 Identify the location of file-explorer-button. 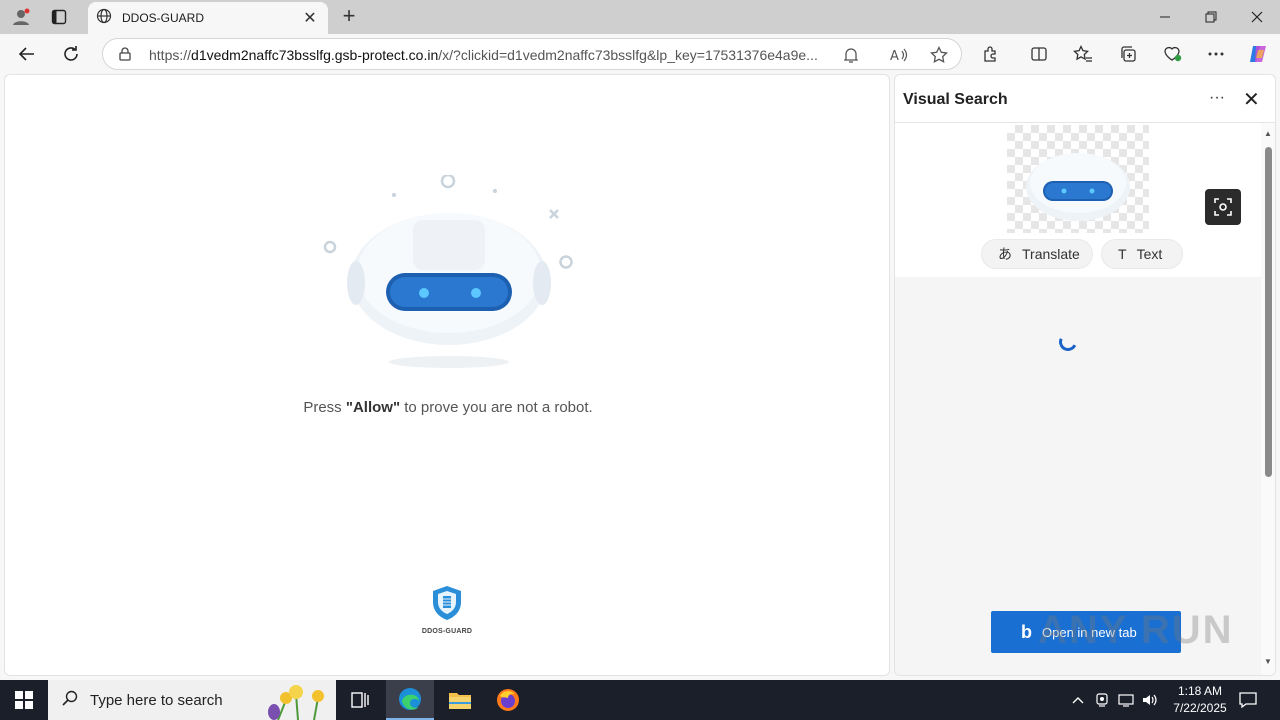
(460, 700).